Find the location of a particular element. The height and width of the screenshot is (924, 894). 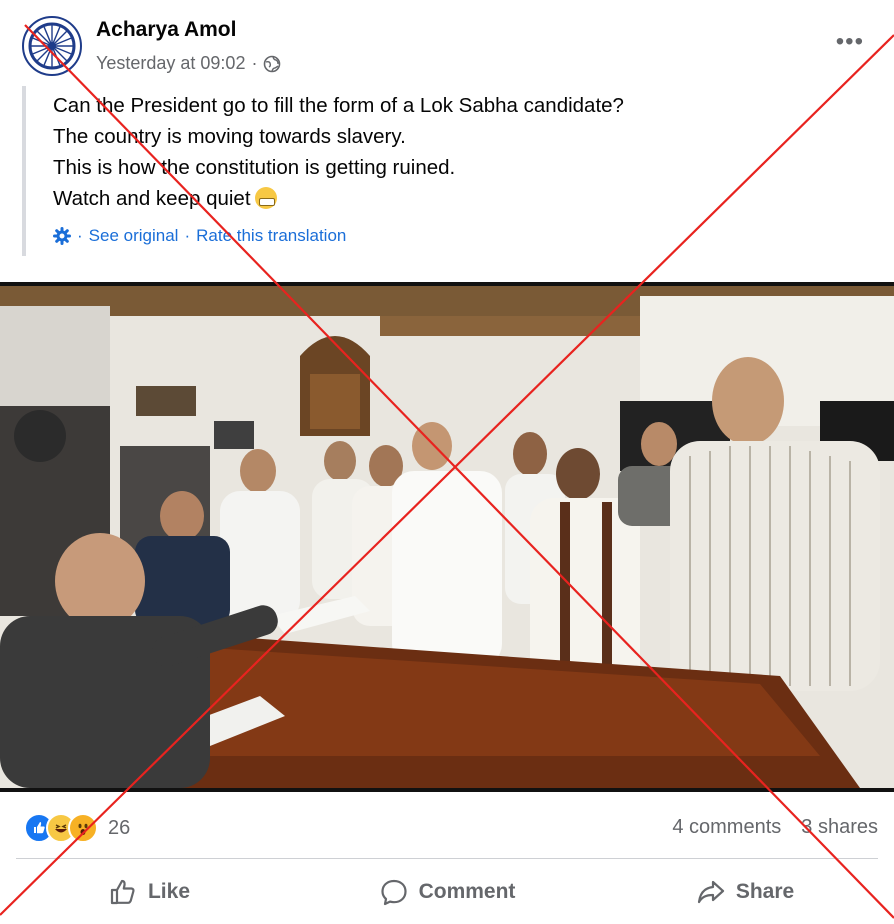

post-meta: Yesterday at 09:02 · is located at coordinates (188, 63).